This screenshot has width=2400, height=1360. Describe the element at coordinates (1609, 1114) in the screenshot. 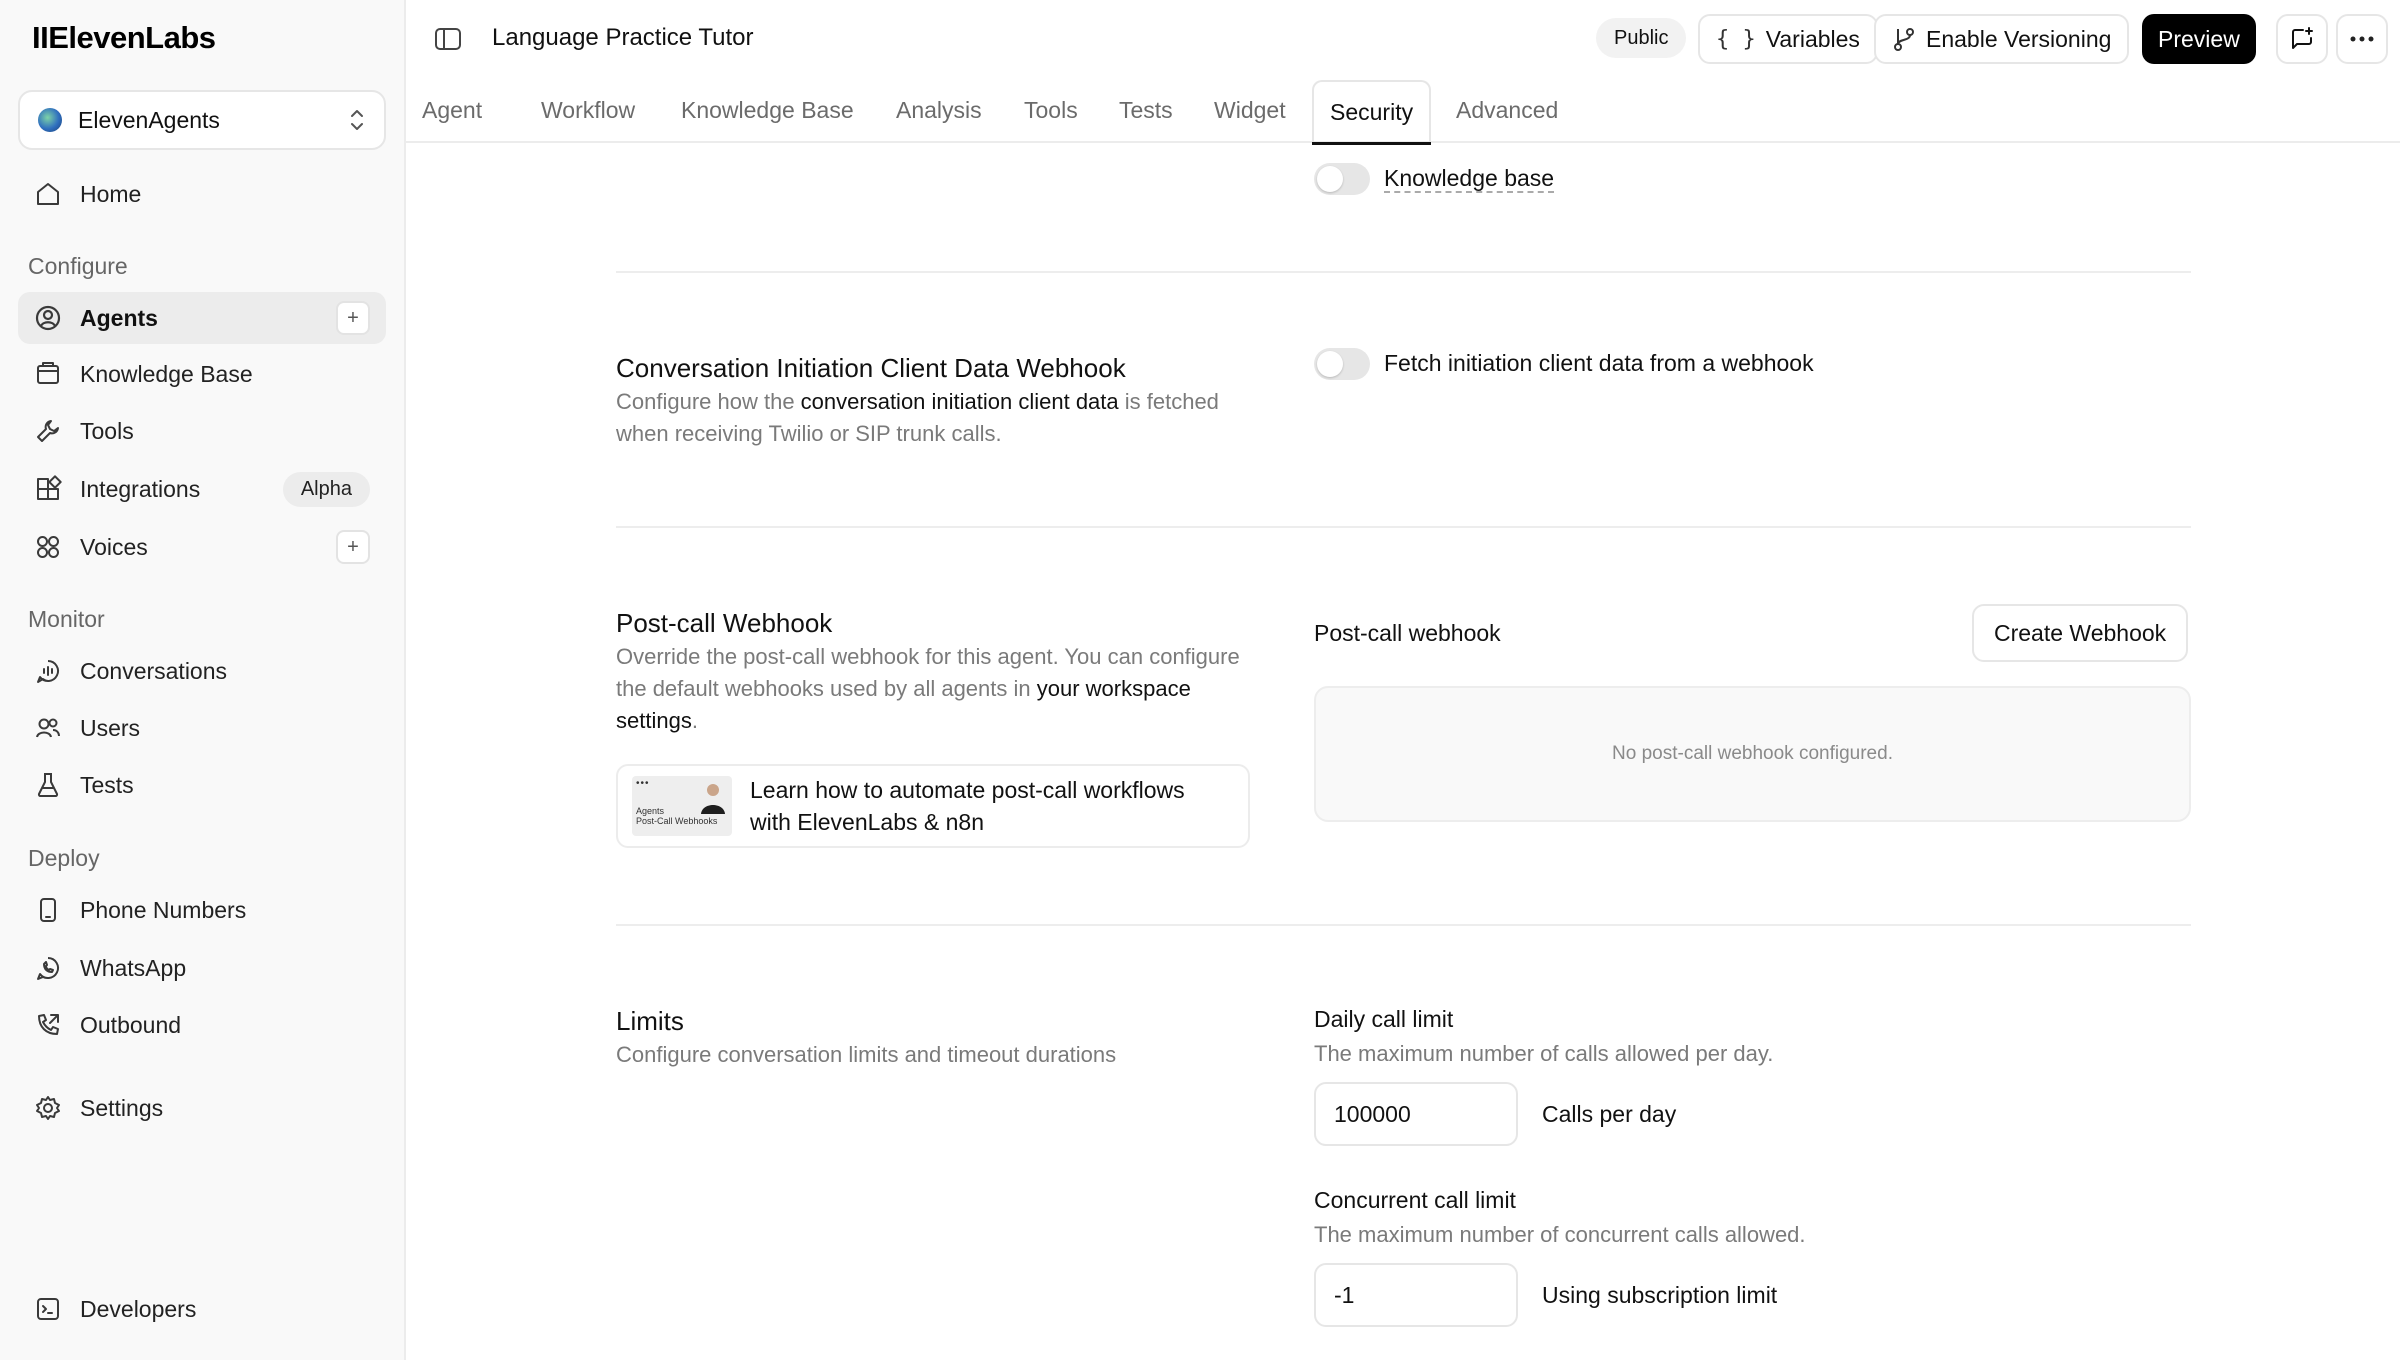

I see `daily-call-limit-suffix: Calls per day` at that location.